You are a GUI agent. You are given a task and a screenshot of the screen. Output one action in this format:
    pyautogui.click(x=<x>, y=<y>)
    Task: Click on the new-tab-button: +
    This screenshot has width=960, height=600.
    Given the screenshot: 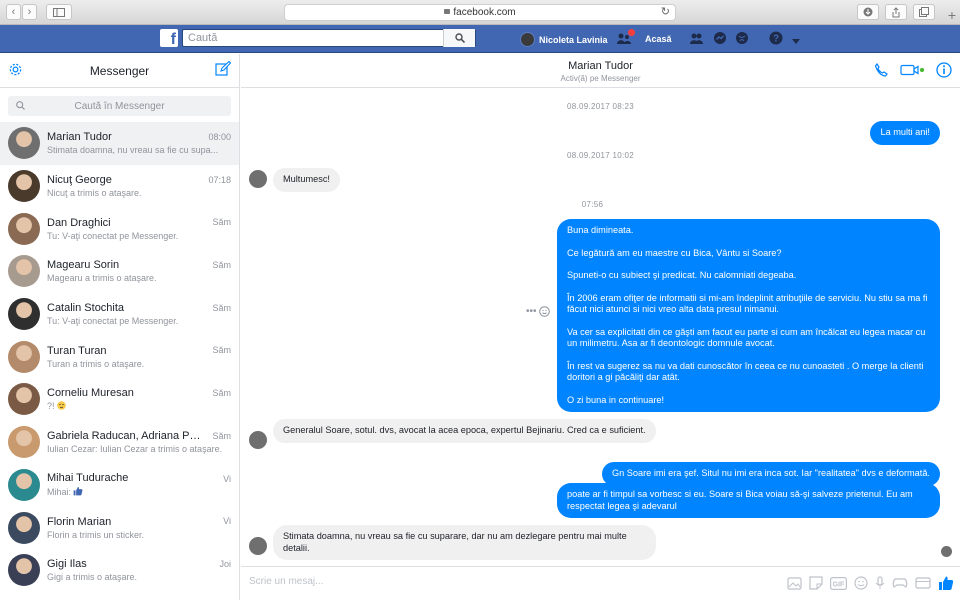 What is the action you would take?
    pyautogui.click(x=952, y=16)
    